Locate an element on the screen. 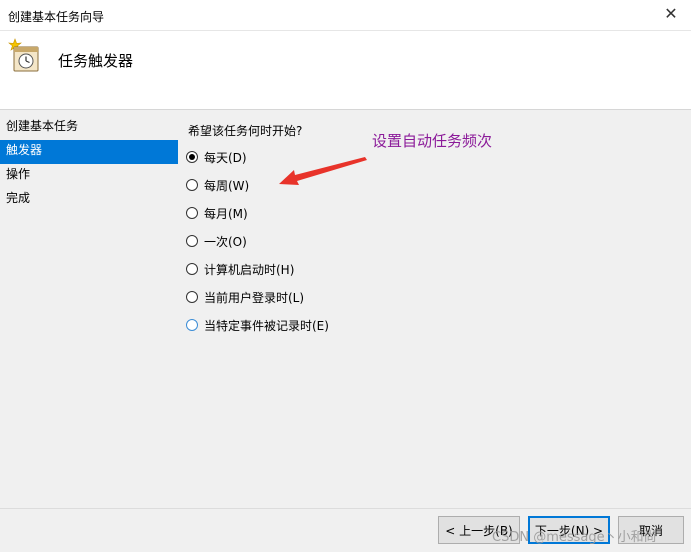 This screenshot has height=552, width=691. option-label: 计算机启动时(H) is located at coordinates (249, 269).